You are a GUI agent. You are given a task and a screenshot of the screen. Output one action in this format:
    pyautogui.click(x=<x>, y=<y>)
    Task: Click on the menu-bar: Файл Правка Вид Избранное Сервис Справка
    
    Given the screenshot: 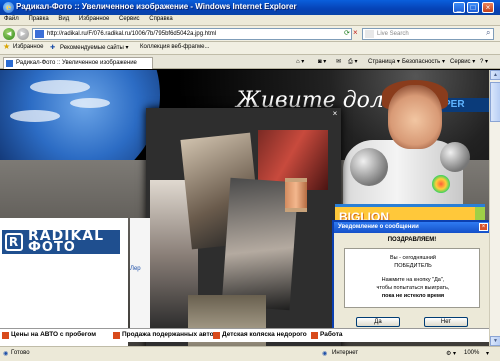 What is the action you would take?
    pyautogui.click(x=250, y=20)
    